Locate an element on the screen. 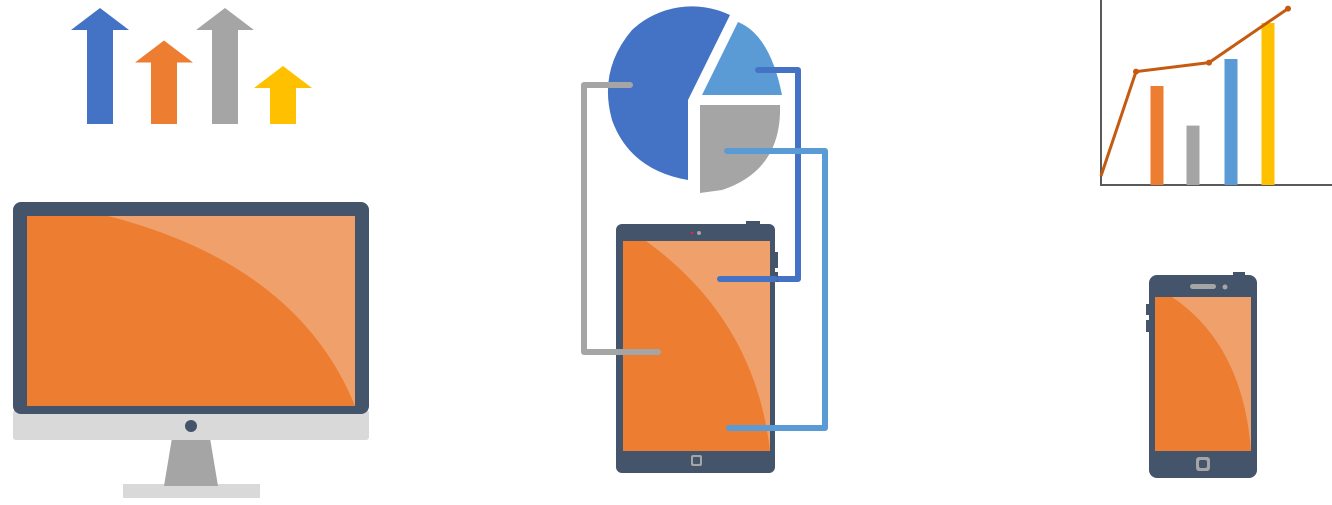 The height and width of the screenshot is (505, 1332). phone-home-button-inner is located at coordinates (1203, 464).